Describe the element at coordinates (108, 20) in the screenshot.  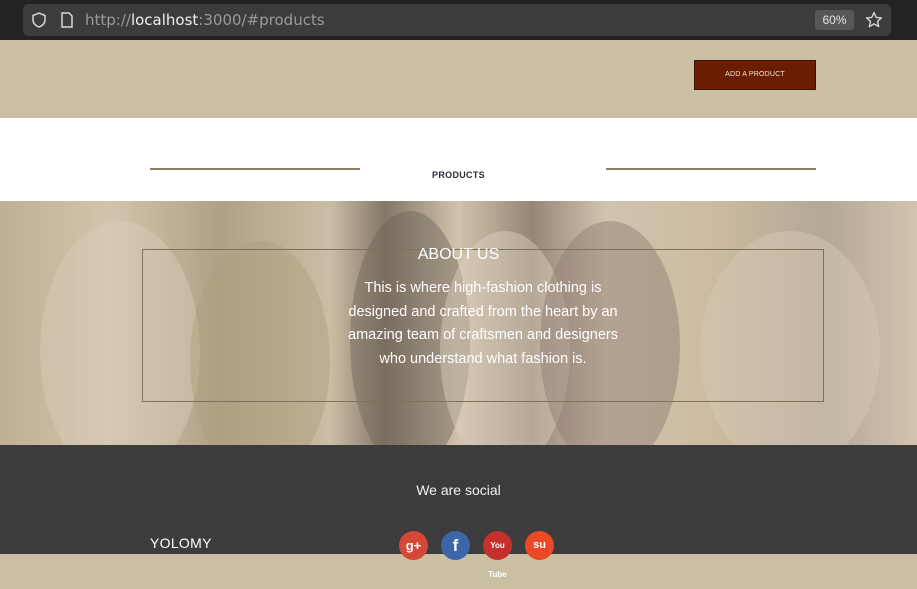
I see `url-scheme: http://` at that location.